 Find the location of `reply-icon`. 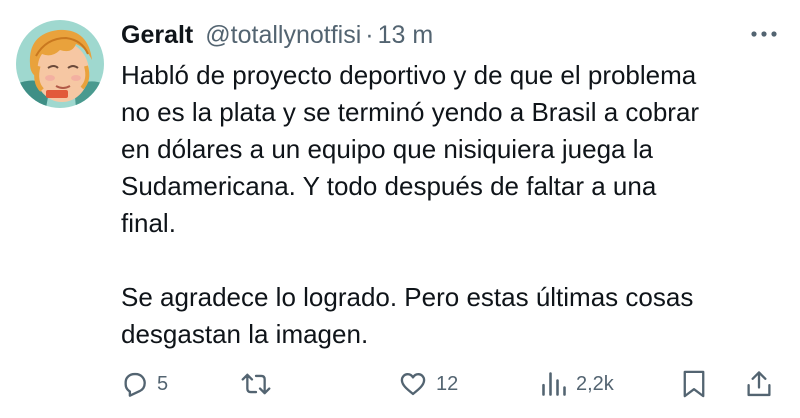

reply-icon is located at coordinates (135, 384).